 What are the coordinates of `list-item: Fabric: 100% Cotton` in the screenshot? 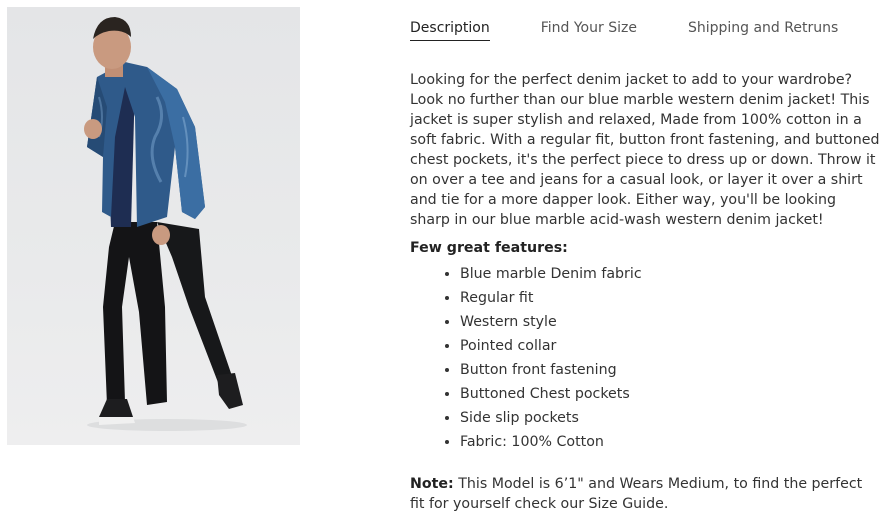 It's located at (670, 442).